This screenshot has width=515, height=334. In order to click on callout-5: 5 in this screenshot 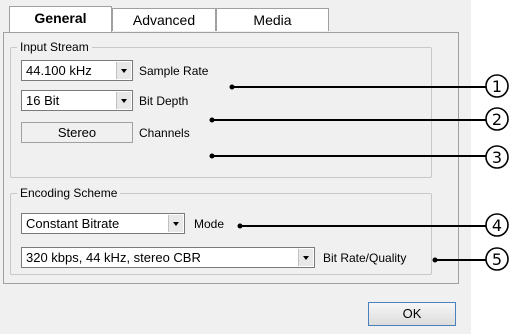, I will do `click(470, 259)`.